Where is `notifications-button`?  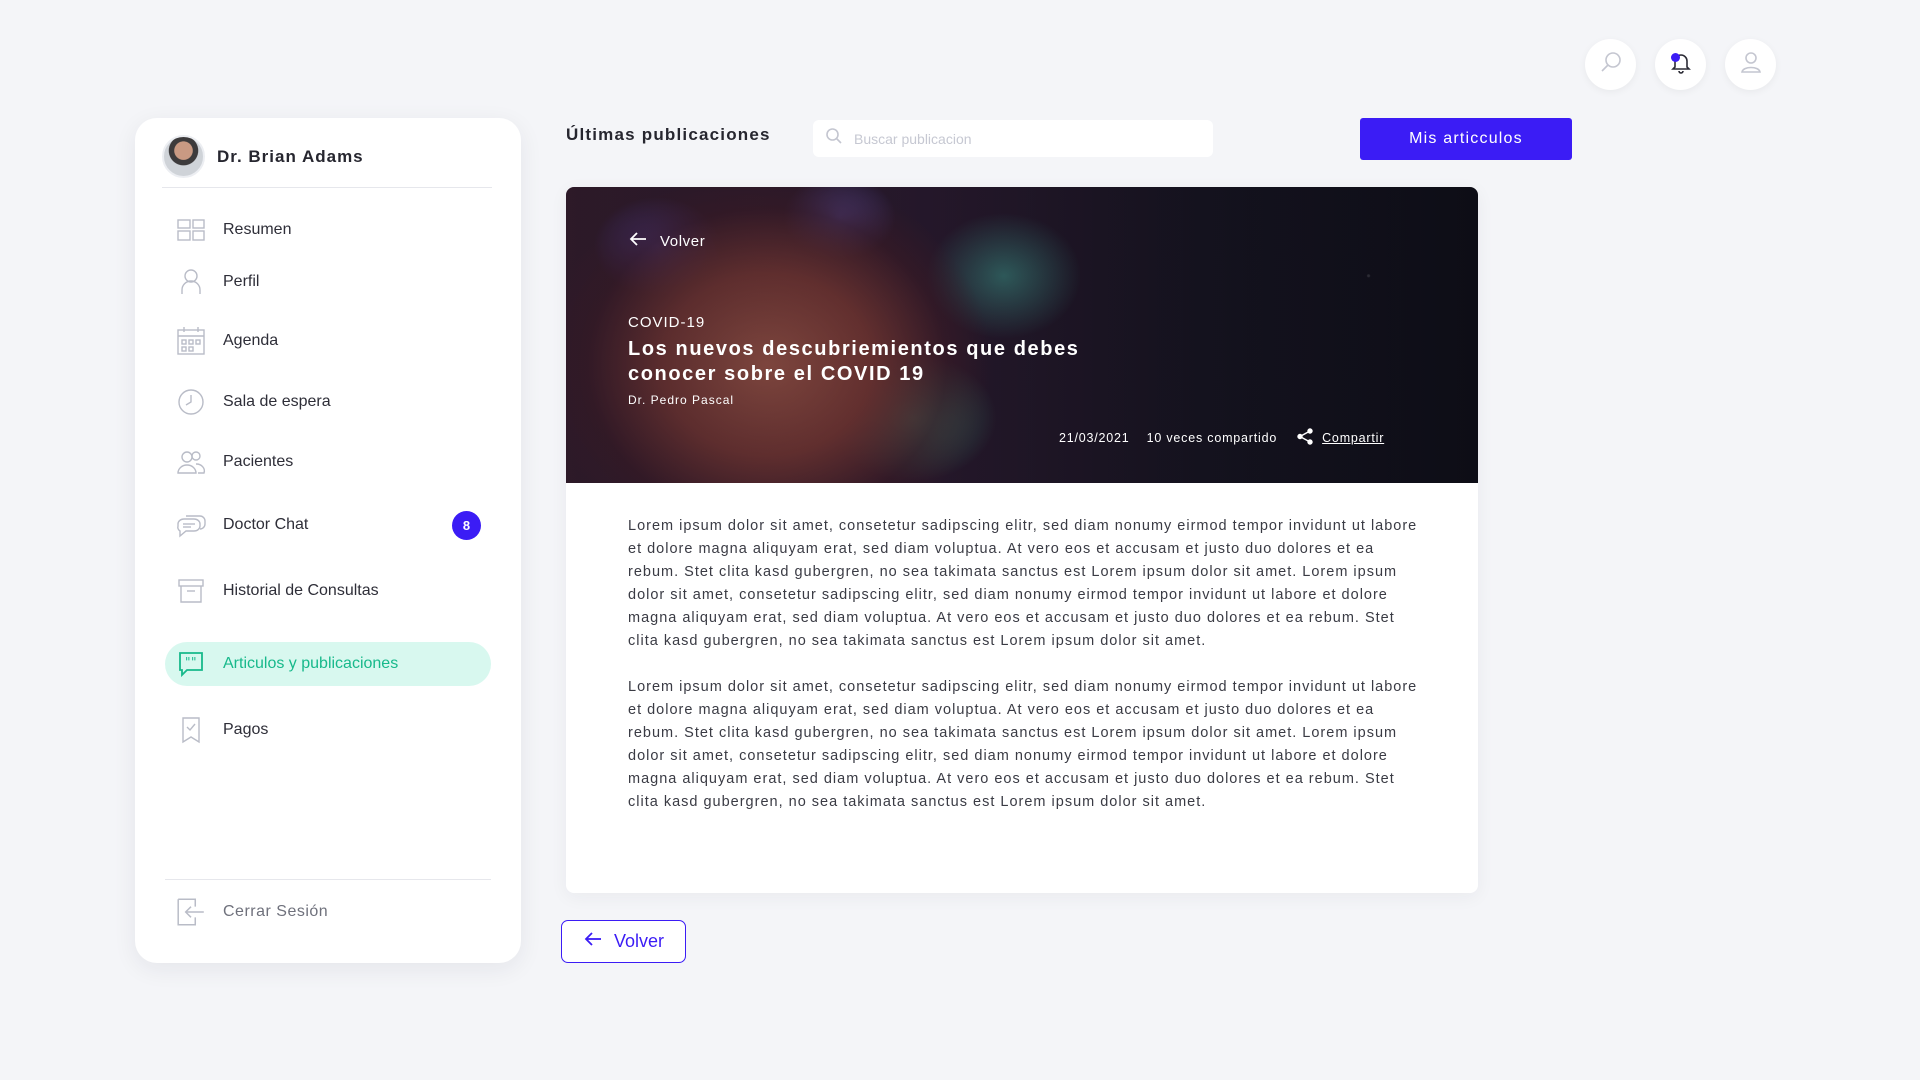
notifications-button is located at coordinates (1680, 64).